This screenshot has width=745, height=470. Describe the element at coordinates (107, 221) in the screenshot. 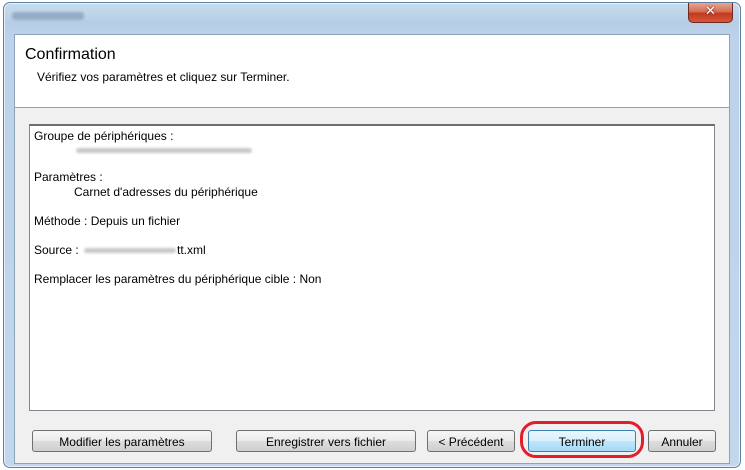

I see `method-line: Méthode : Depuis un fichier` at that location.